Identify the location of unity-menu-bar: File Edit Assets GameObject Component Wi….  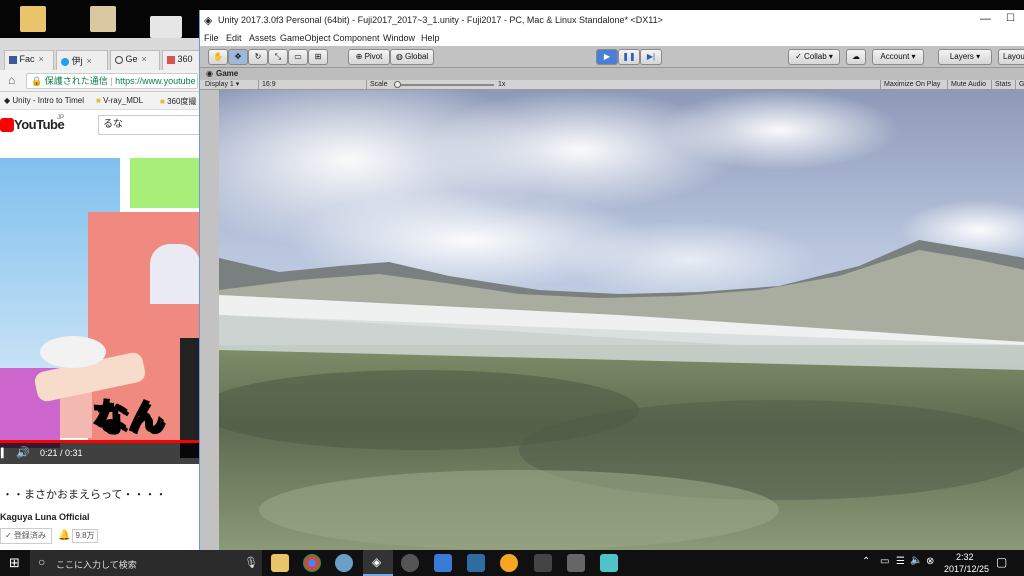
(612, 39).